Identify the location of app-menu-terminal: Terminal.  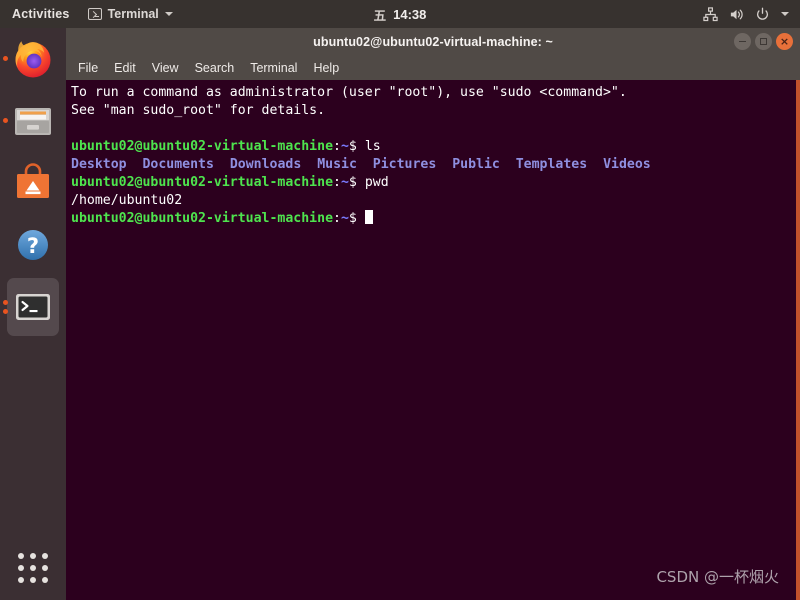
(130, 14).